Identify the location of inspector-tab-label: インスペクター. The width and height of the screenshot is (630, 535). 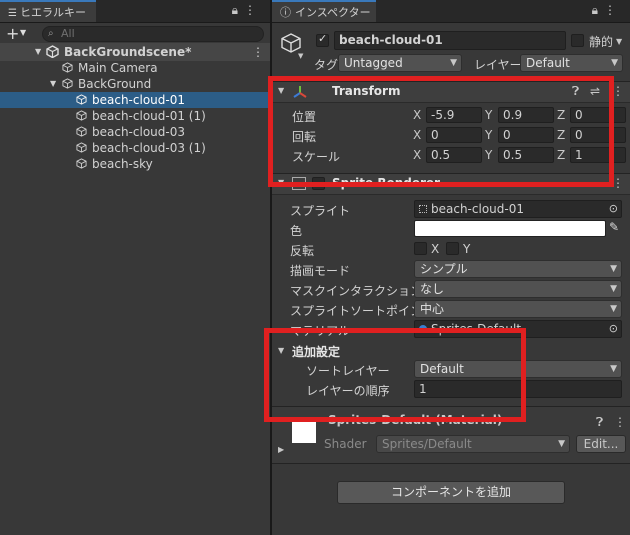
(333, 12).